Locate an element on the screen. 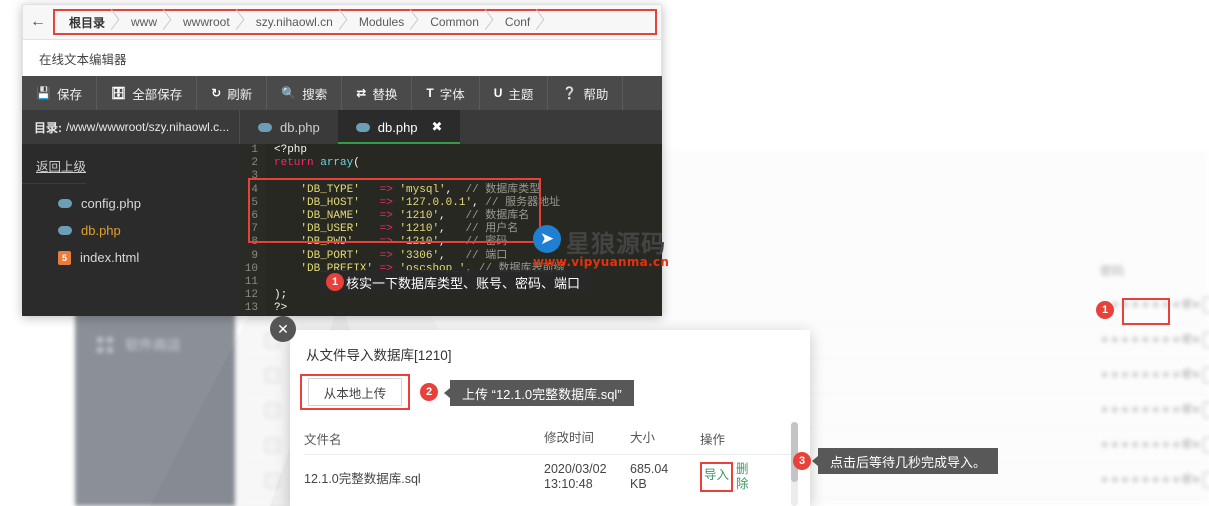 The width and height of the screenshot is (1209, 506). column-header-password: 密码 is located at coordinates (1112, 271).